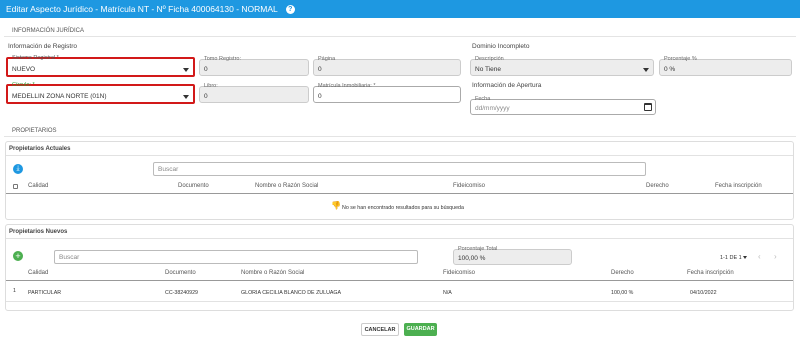 This screenshot has height=343, width=800. I want to click on registro-heading: Información de Registro, so click(43, 46).